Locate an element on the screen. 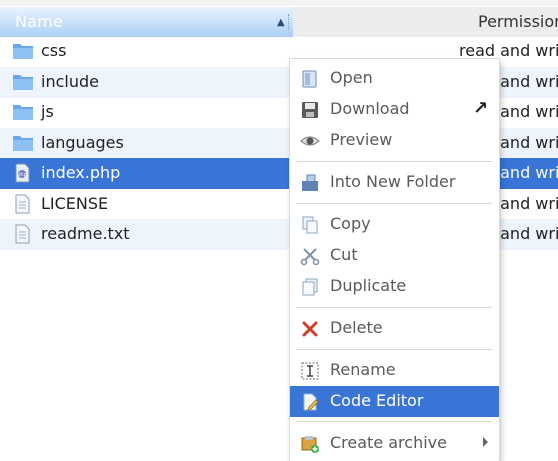  php-file-icon: php is located at coordinates (22, 173).